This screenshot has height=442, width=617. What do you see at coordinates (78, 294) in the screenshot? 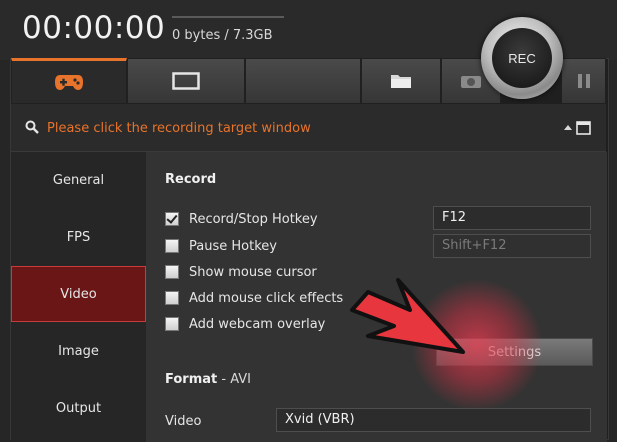
I see `sidebar-item-video: Video` at bounding box center [78, 294].